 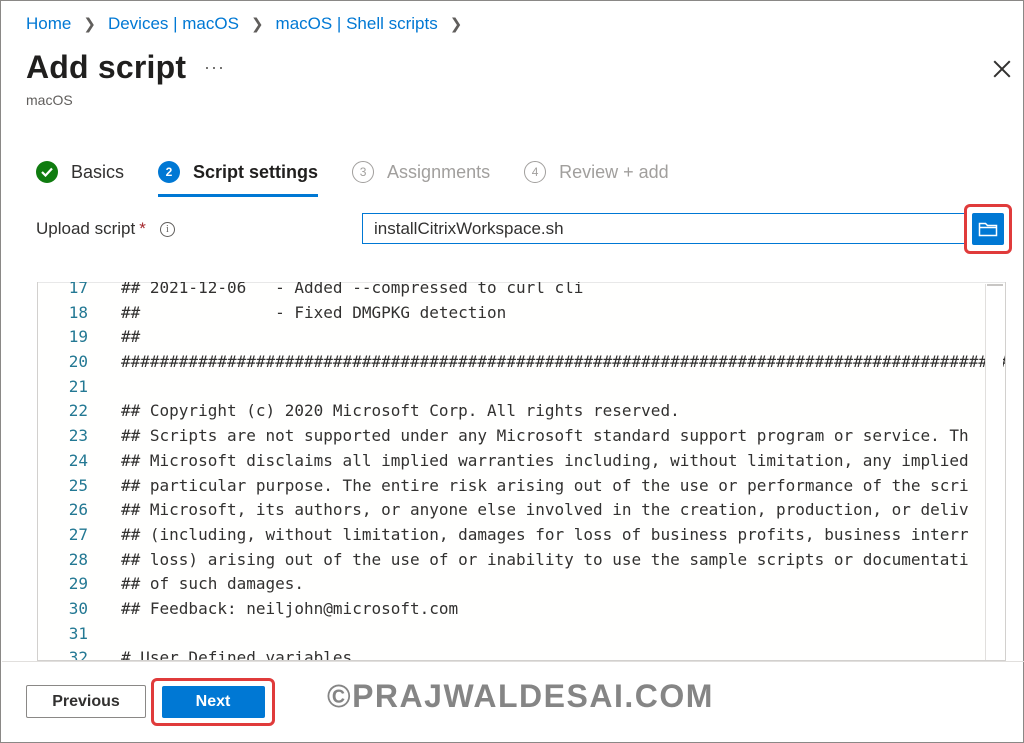 What do you see at coordinates (78, 337) in the screenshot?
I see `line-number: 19` at bounding box center [78, 337].